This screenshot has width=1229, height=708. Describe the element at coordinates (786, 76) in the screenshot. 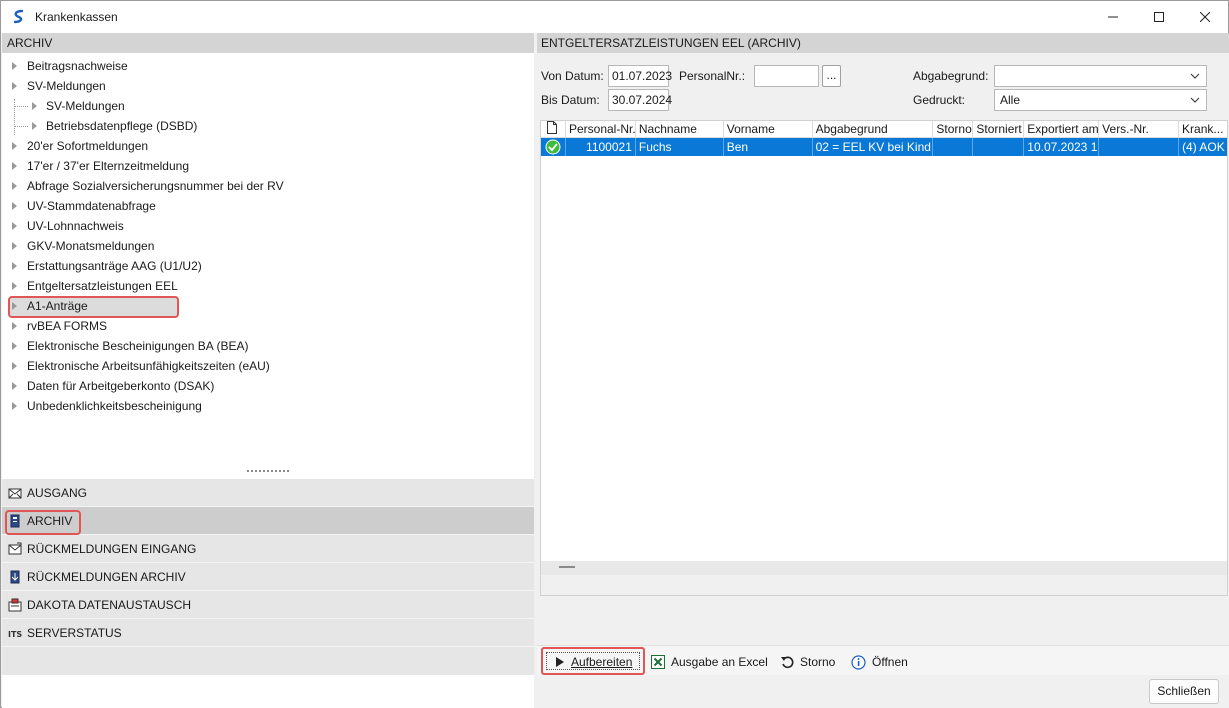

I see `personalnr-field` at that location.